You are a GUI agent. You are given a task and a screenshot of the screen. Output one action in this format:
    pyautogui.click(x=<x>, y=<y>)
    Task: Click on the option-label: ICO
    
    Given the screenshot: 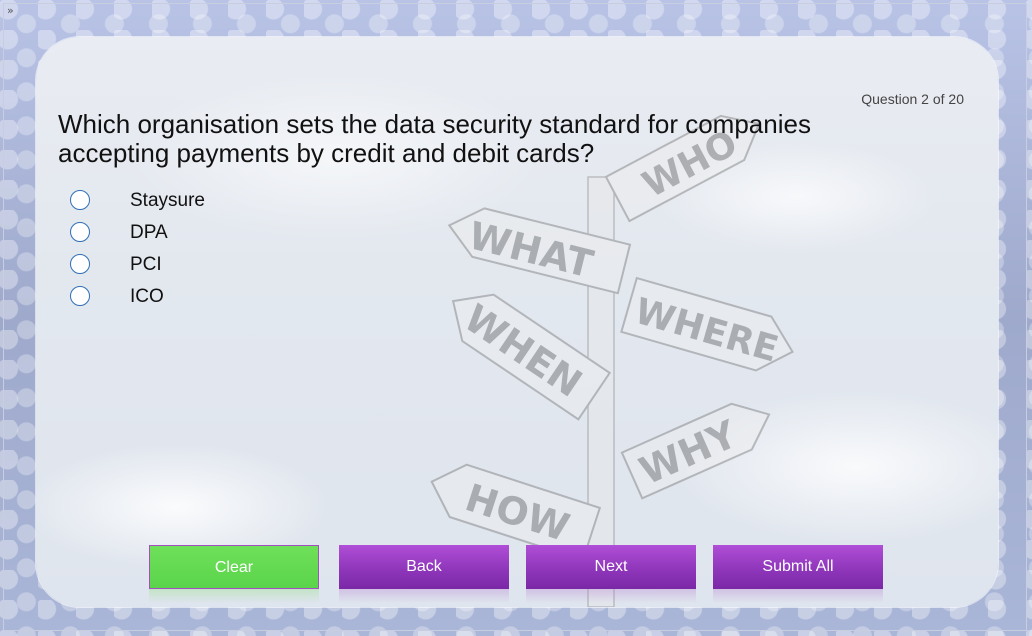 What is the action you would take?
    pyautogui.click(x=147, y=296)
    